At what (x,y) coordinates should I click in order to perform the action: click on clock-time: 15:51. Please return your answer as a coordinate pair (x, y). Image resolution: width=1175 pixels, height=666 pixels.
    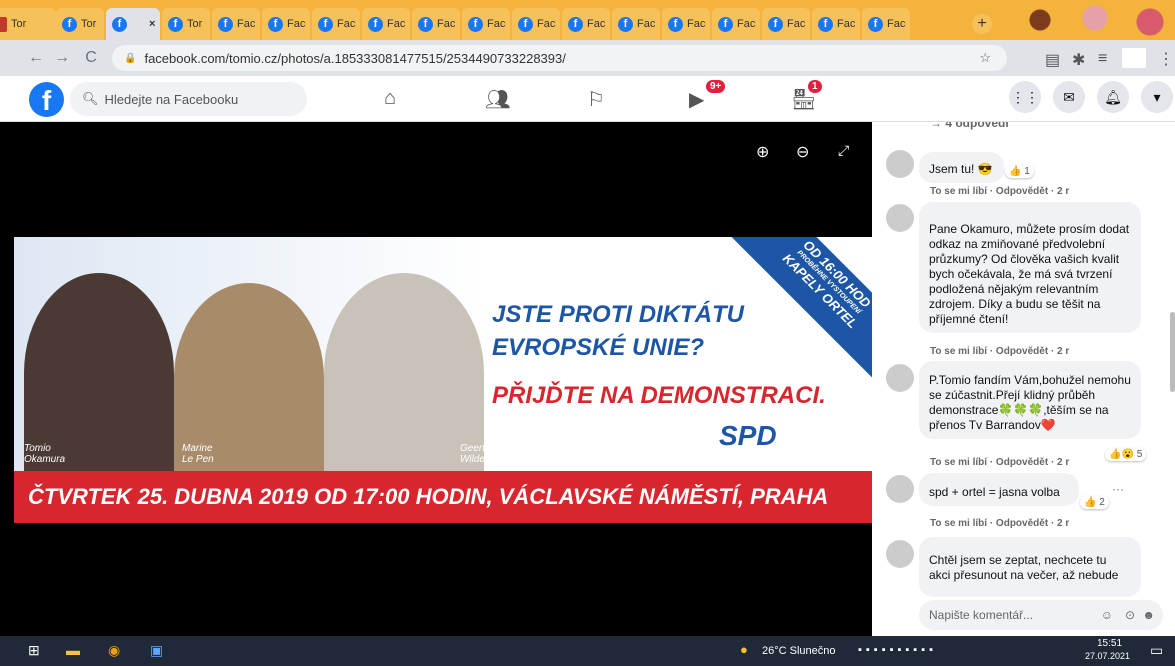
    Looking at the image, I should click on (1109, 643).